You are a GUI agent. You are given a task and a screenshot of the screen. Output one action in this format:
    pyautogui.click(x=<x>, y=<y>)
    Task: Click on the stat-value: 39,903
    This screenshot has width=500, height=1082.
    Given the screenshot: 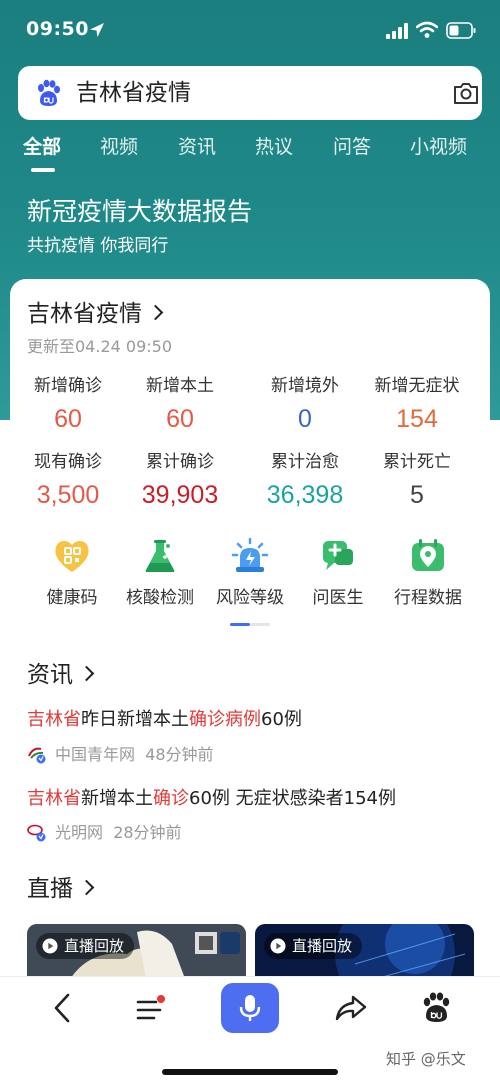 What is the action you would take?
    pyautogui.click(x=180, y=495)
    